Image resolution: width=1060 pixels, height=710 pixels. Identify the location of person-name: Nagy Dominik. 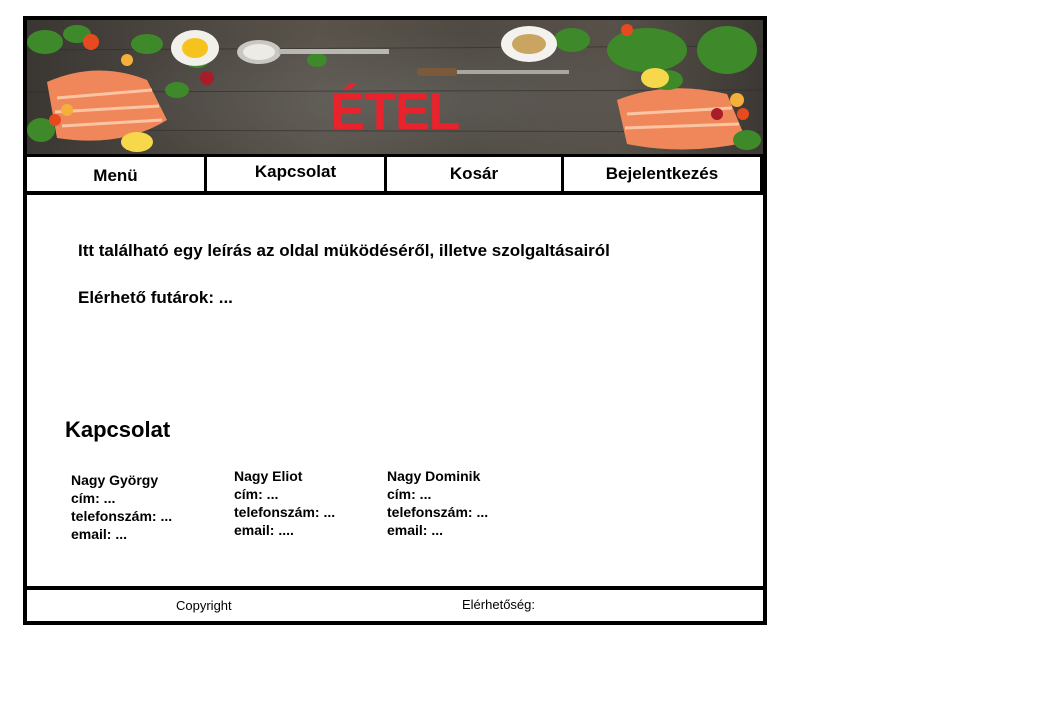
(434, 476).